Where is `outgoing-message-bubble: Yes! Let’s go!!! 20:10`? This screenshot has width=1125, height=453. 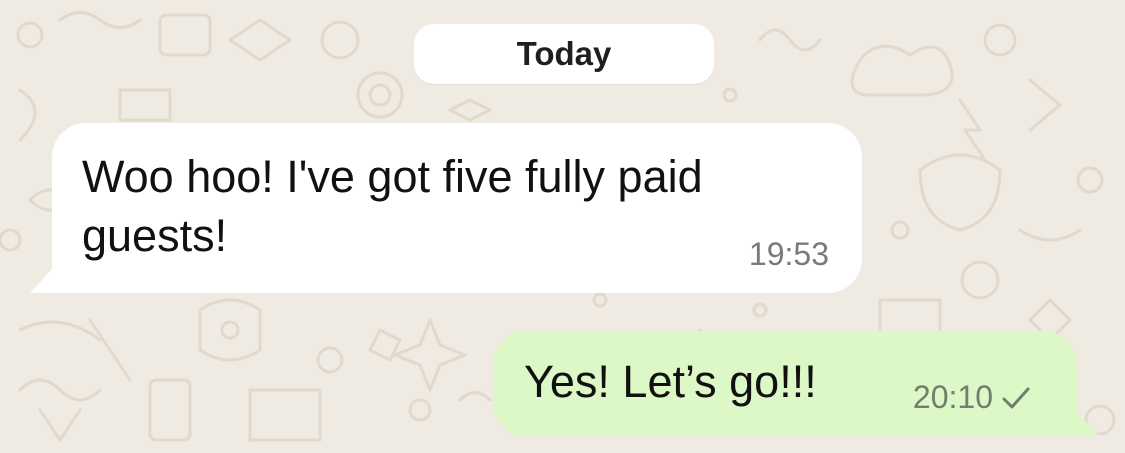
outgoing-message-bubble: Yes! Let’s go!!! 20:10 is located at coordinates (796, 383).